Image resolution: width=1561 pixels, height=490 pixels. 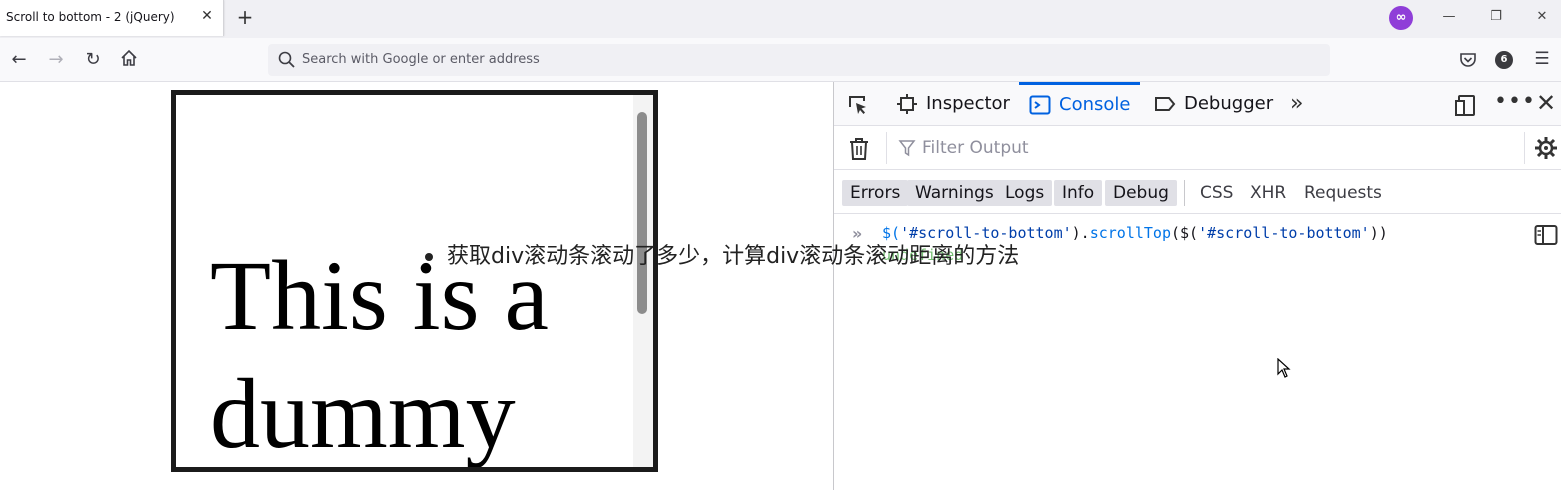 What do you see at coordinates (286, 59) in the screenshot?
I see `search-icon` at bounding box center [286, 59].